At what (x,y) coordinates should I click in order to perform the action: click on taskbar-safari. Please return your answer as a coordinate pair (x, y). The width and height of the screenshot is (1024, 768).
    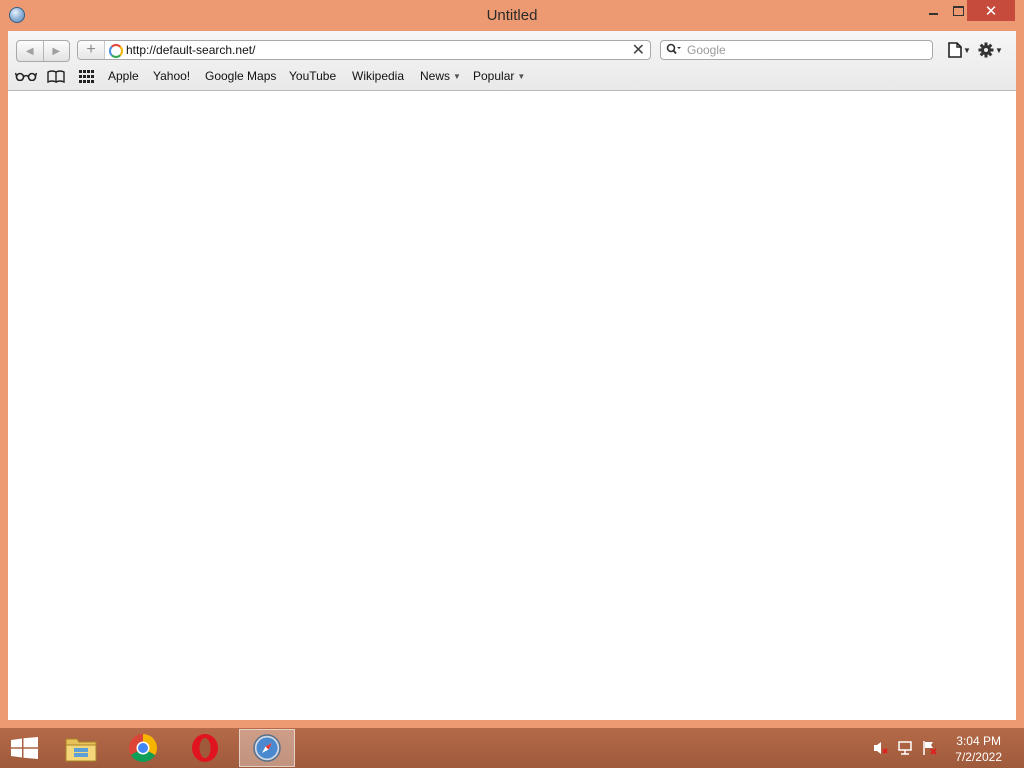
    Looking at the image, I should click on (267, 748).